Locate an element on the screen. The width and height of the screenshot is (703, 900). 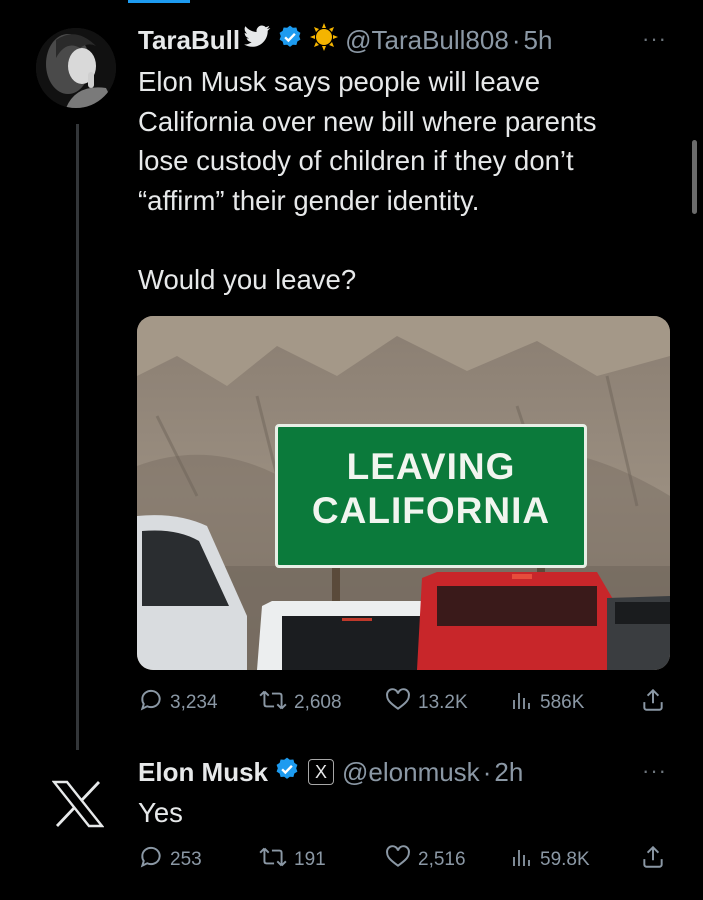
reply-button: 253 is located at coordinates (170, 860).